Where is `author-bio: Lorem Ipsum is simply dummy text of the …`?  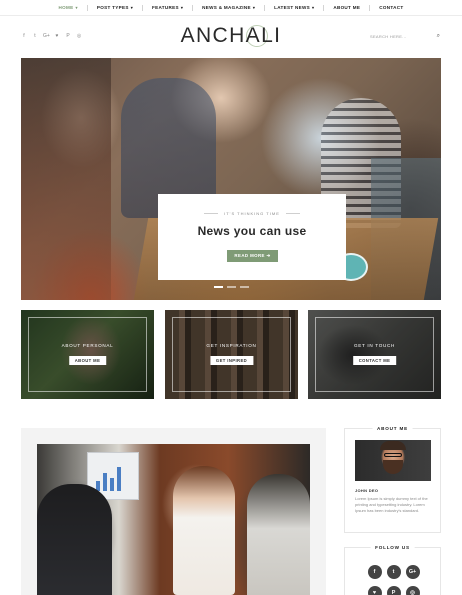
author-bio: Lorem Ipsum is simply dummy text of the … is located at coordinates (391, 504).